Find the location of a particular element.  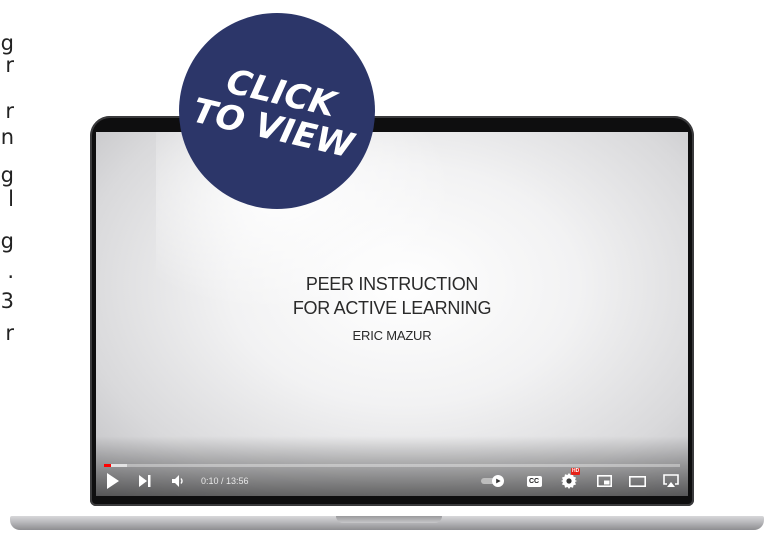

miniplayer-icon is located at coordinates (604, 481).